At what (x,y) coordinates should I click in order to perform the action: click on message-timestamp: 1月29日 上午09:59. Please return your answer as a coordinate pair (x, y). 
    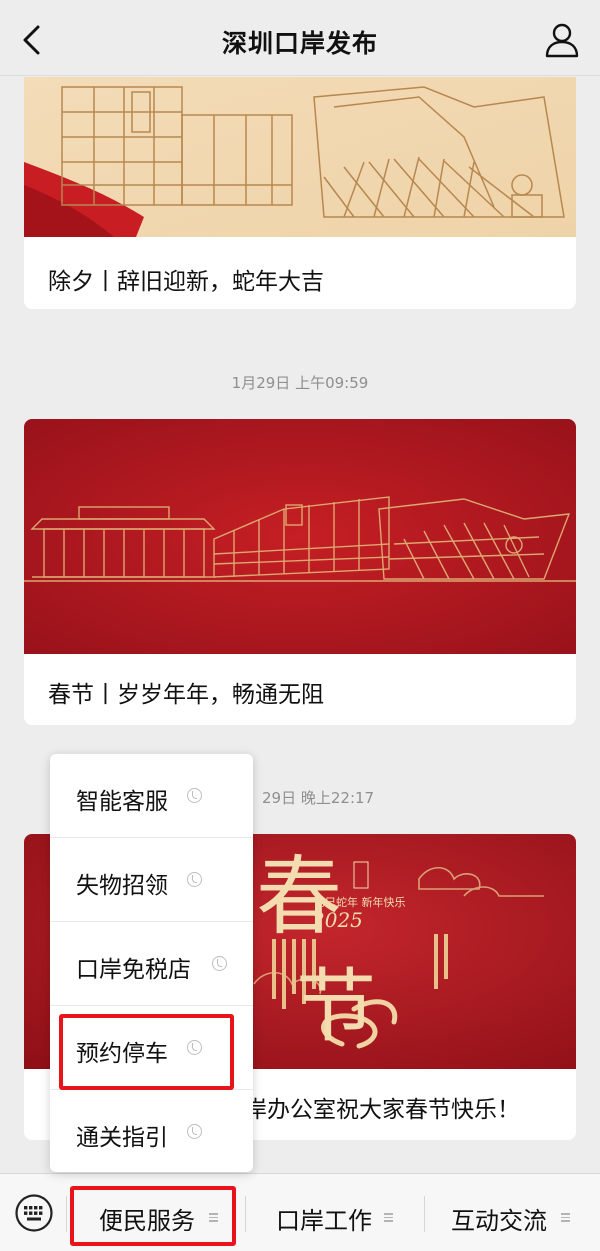
    Looking at the image, I should click on (300, 383).